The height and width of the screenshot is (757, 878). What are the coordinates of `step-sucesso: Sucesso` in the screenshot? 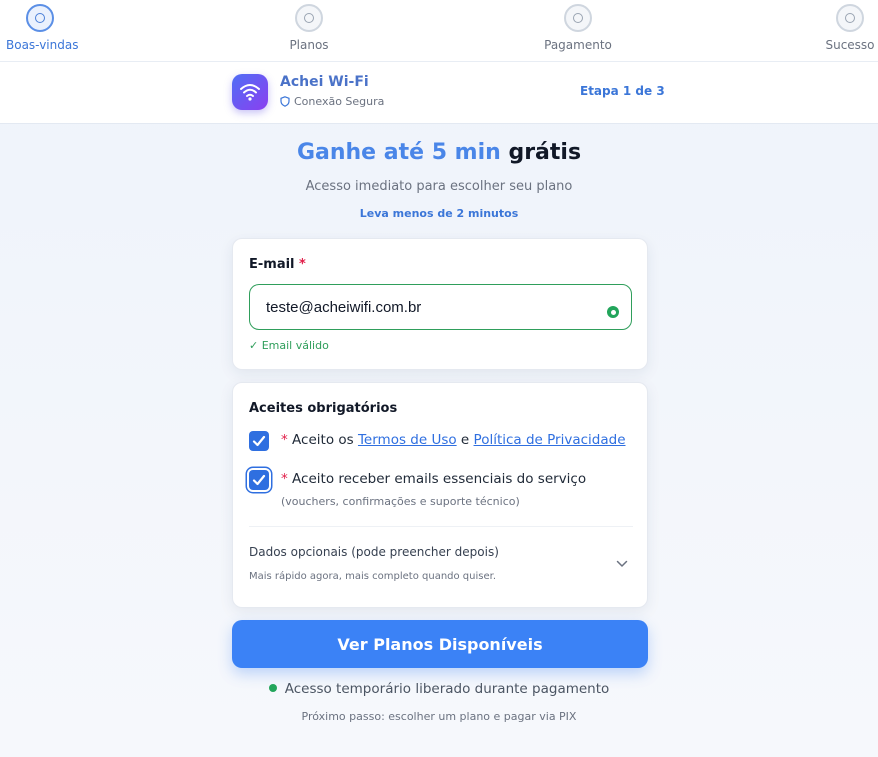 It's located at (850, 28).